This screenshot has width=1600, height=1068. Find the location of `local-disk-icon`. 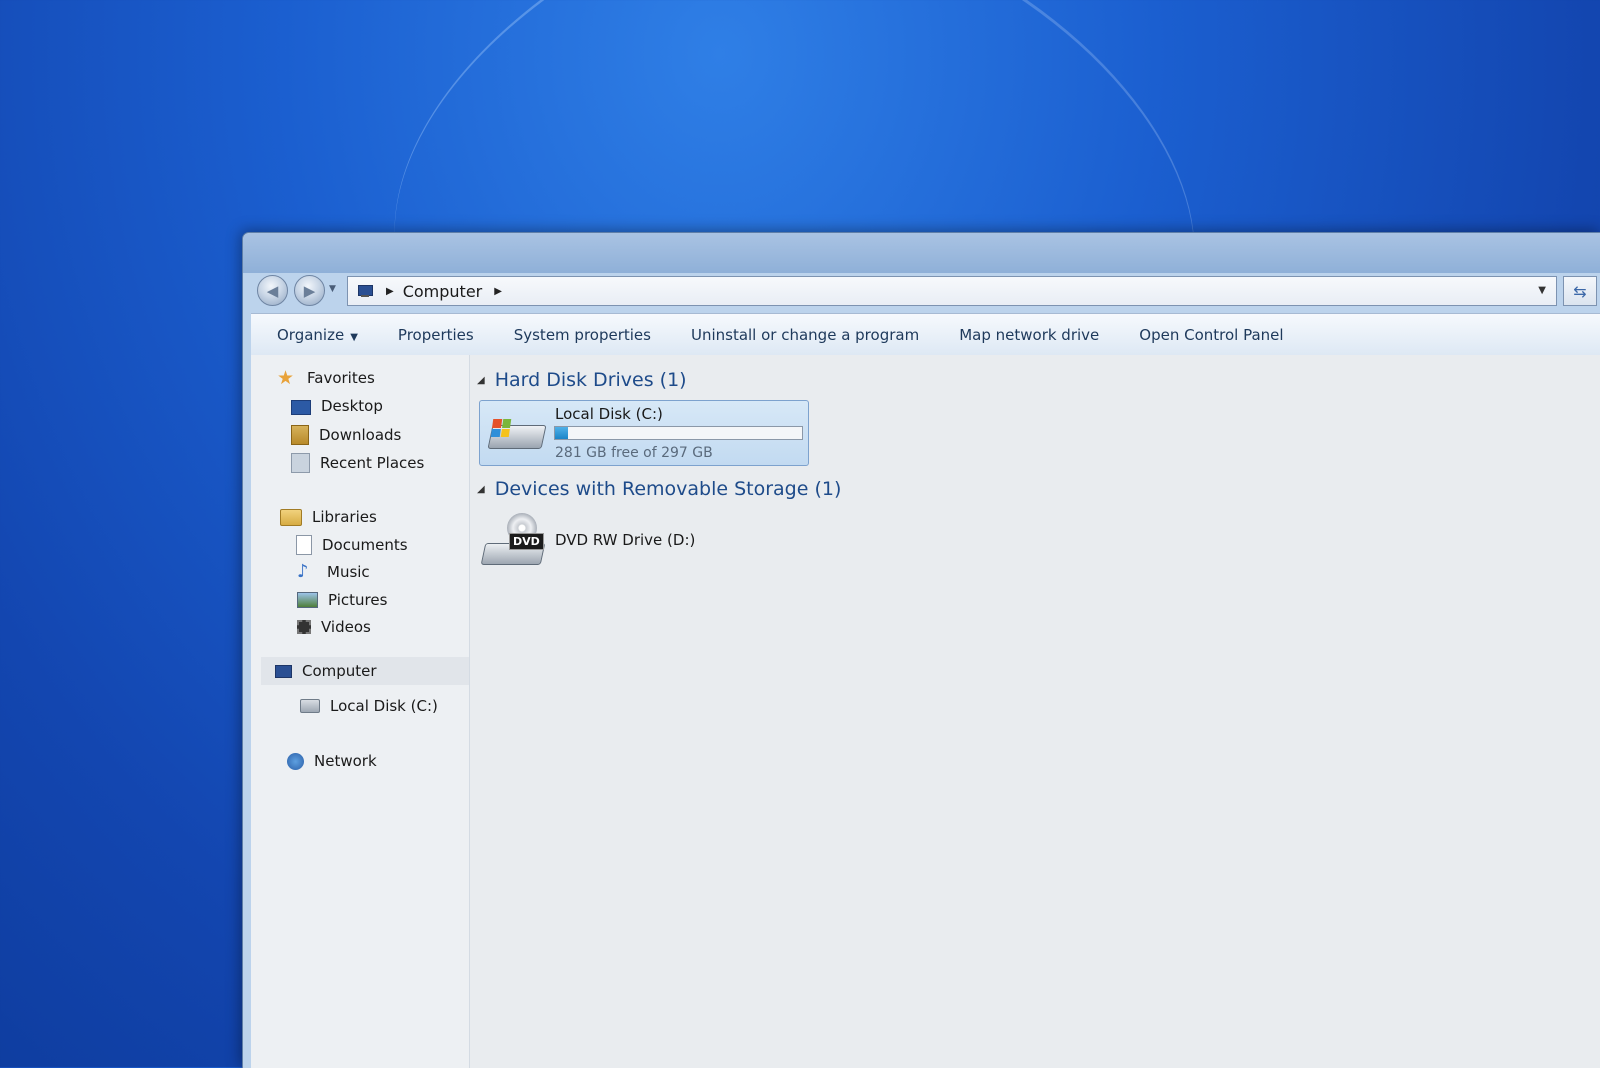

local-disk-icon is located at coordinates (310, 706).